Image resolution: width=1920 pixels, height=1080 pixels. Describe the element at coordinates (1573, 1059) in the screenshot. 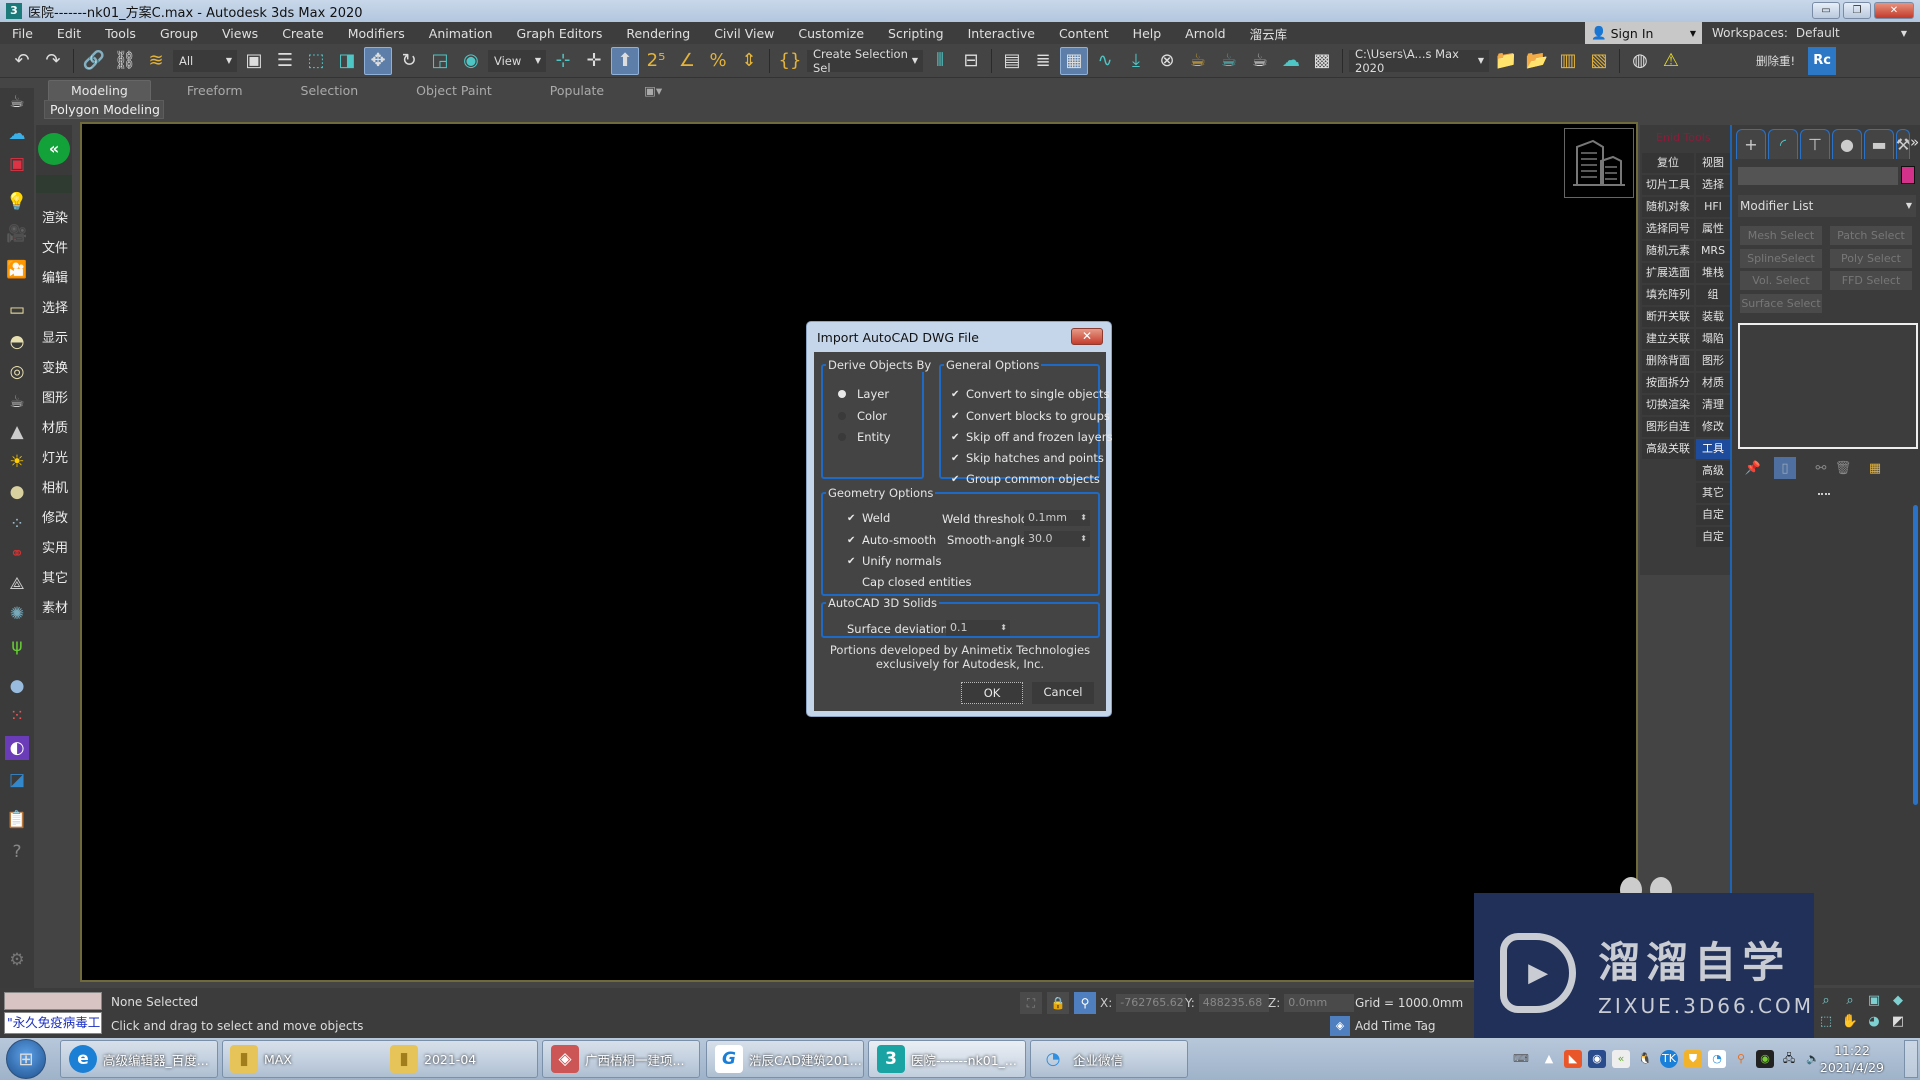

I see `tray-app-1-icon: ◣` at that location.